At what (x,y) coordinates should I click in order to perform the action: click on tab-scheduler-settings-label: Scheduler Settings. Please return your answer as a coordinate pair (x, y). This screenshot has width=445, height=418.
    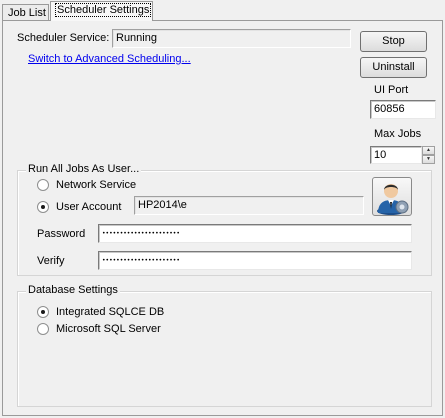
    Looking at the image, I should click on (103, 10).